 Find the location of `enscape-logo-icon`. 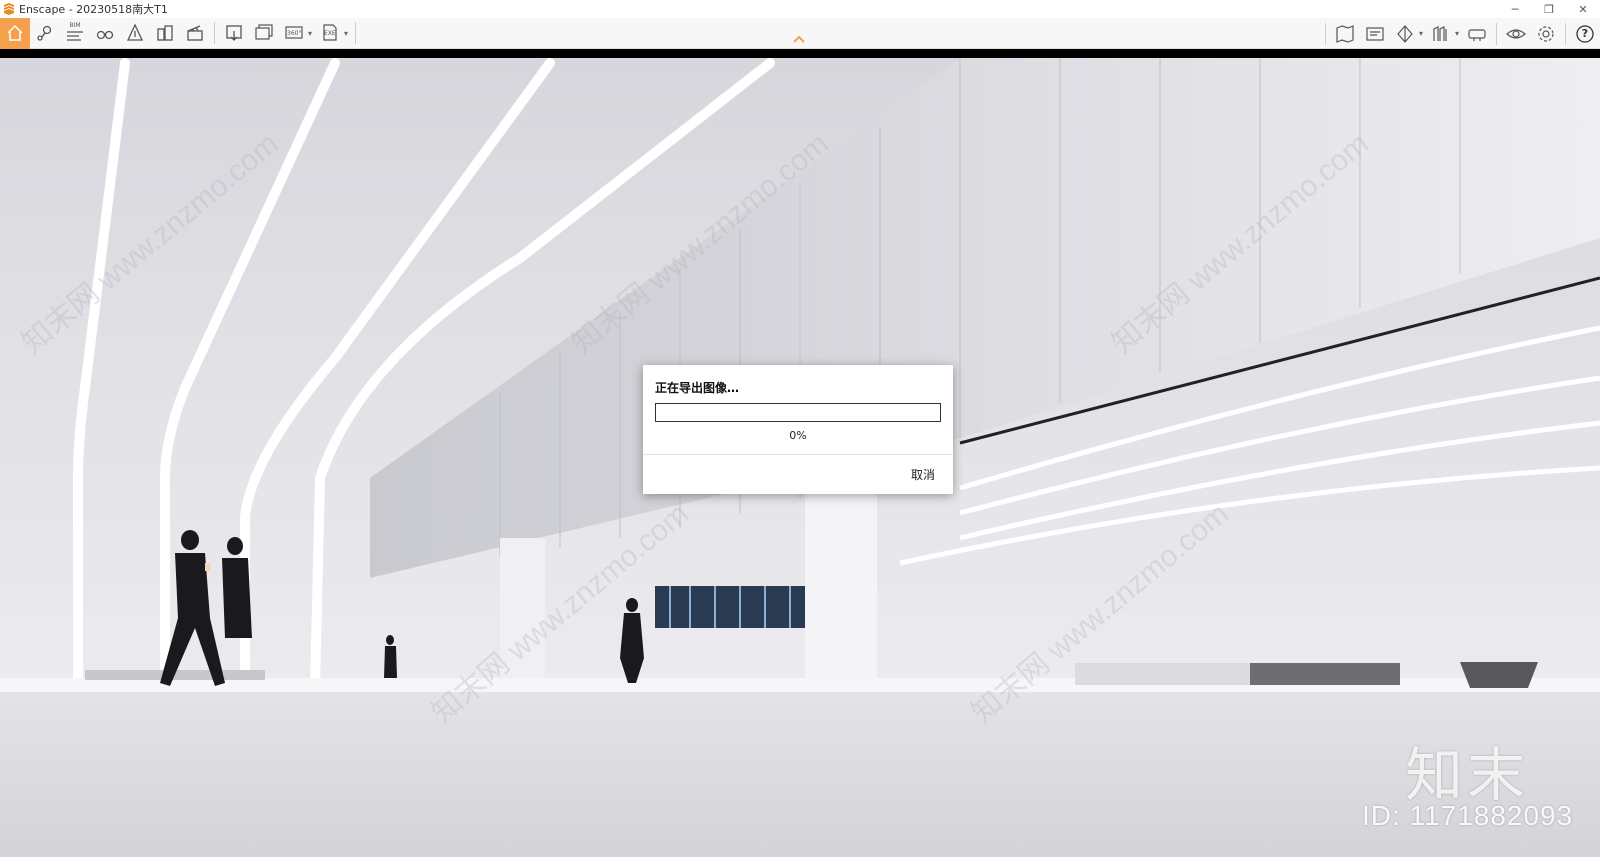

enscape-logo-icon is located at coordinates (9, 9).